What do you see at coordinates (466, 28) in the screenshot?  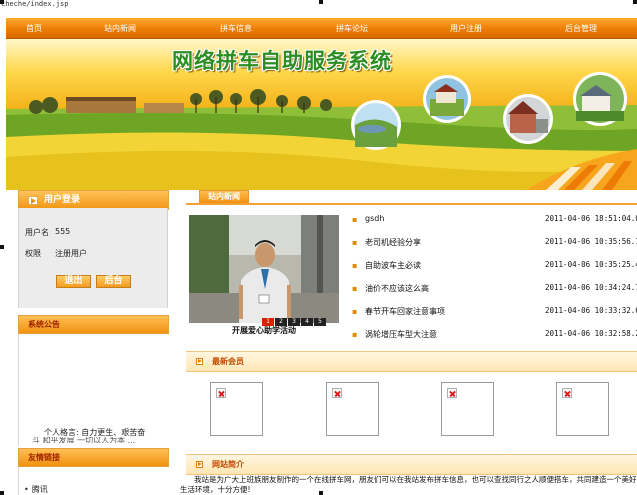 I see `nav-register: 用户注册` at bounding box center [466, 28].